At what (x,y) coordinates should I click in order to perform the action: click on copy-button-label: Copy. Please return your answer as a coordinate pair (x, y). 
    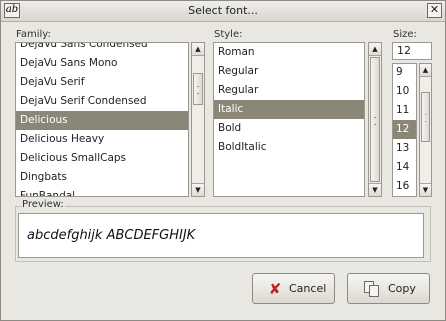
    Looking at the image, I should click on (402, 288).